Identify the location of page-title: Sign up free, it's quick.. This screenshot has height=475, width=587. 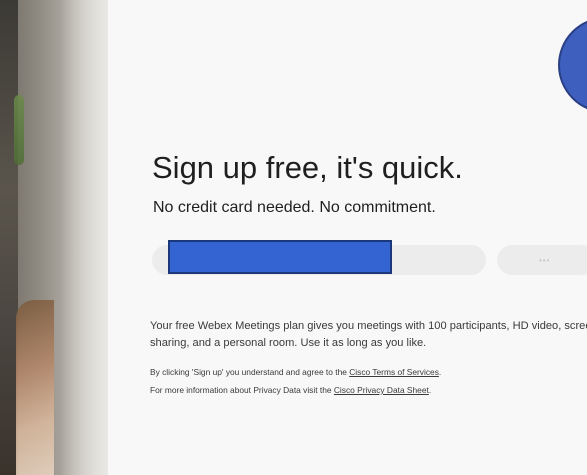
(307, 167).